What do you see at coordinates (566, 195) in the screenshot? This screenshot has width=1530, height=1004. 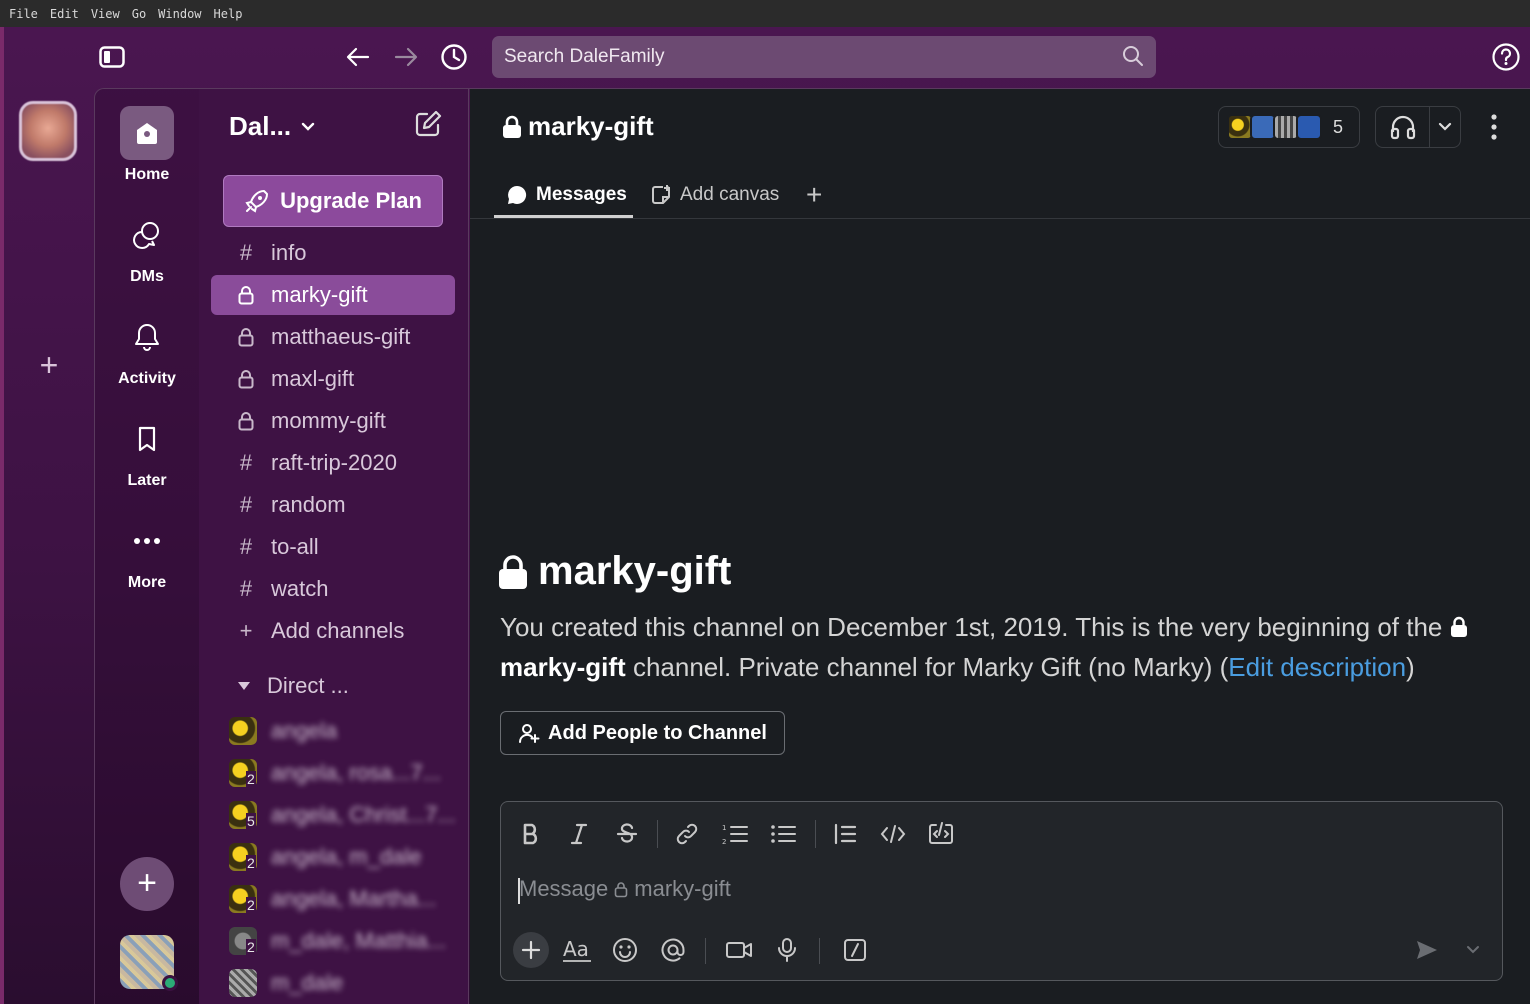 I see `tab-messages: Messages` at bounding box center [566, 195].